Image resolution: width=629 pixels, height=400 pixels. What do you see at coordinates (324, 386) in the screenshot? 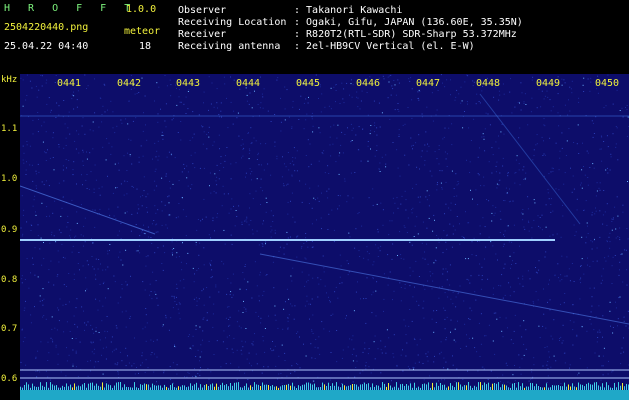
I see `spectrum-peaks` at bounding box center [324, 386].